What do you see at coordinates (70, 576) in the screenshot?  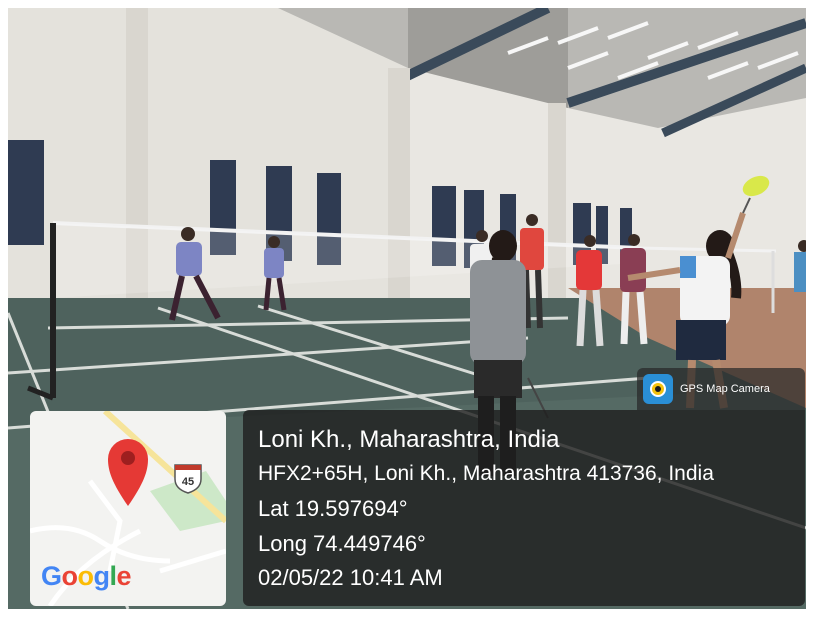 I see `google-letter-o1: o` at bounding box center [70, 576].